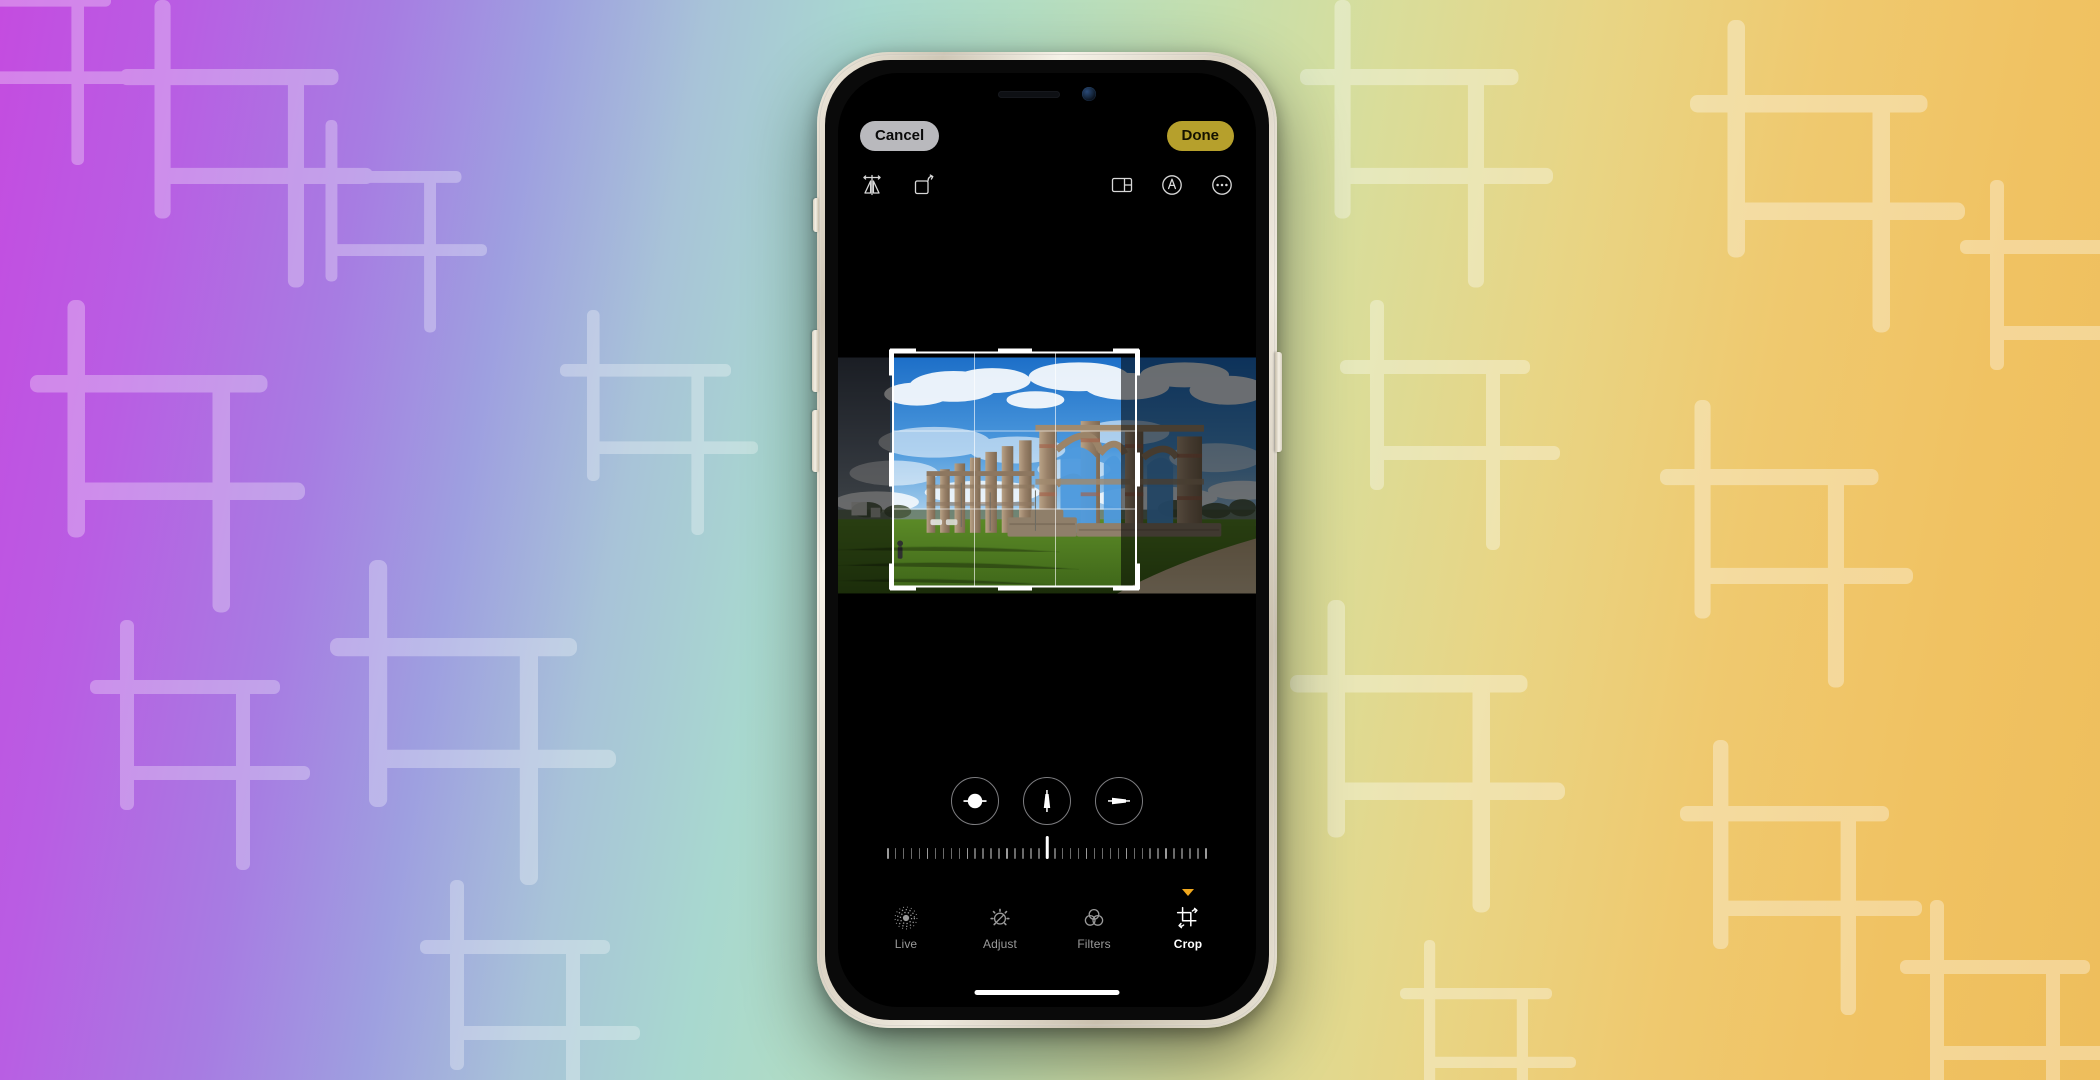 The height and width of the screenshot is (1080, 2100). What do you see at coordinates (891, 576) in the screenshot?
I see `crop-handle-bottom-left-v` at bounding box center [891, 576].